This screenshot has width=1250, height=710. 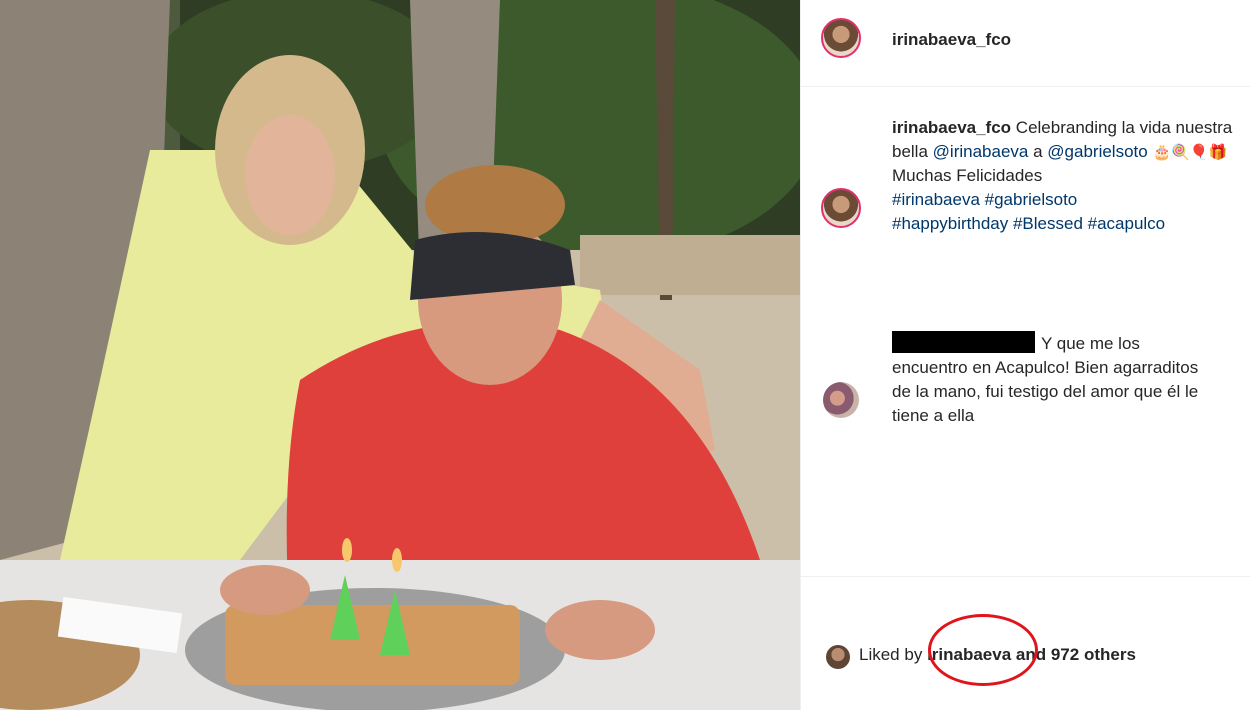 I want to click on profile-avatar, so click(x=841, y=38).